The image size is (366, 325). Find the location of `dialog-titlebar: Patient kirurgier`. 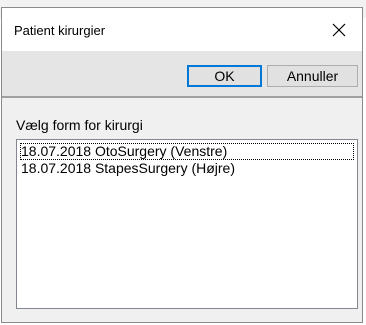

dialog-titlebar: Patient kirurgier is located at coordinates (182, 29).